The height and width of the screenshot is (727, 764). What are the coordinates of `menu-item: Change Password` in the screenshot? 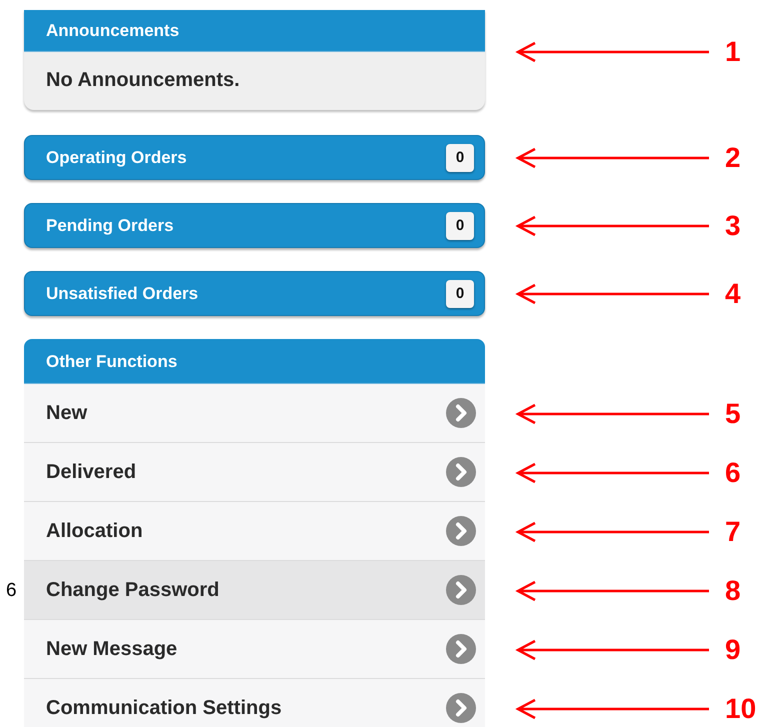 It's located at (254, 590).